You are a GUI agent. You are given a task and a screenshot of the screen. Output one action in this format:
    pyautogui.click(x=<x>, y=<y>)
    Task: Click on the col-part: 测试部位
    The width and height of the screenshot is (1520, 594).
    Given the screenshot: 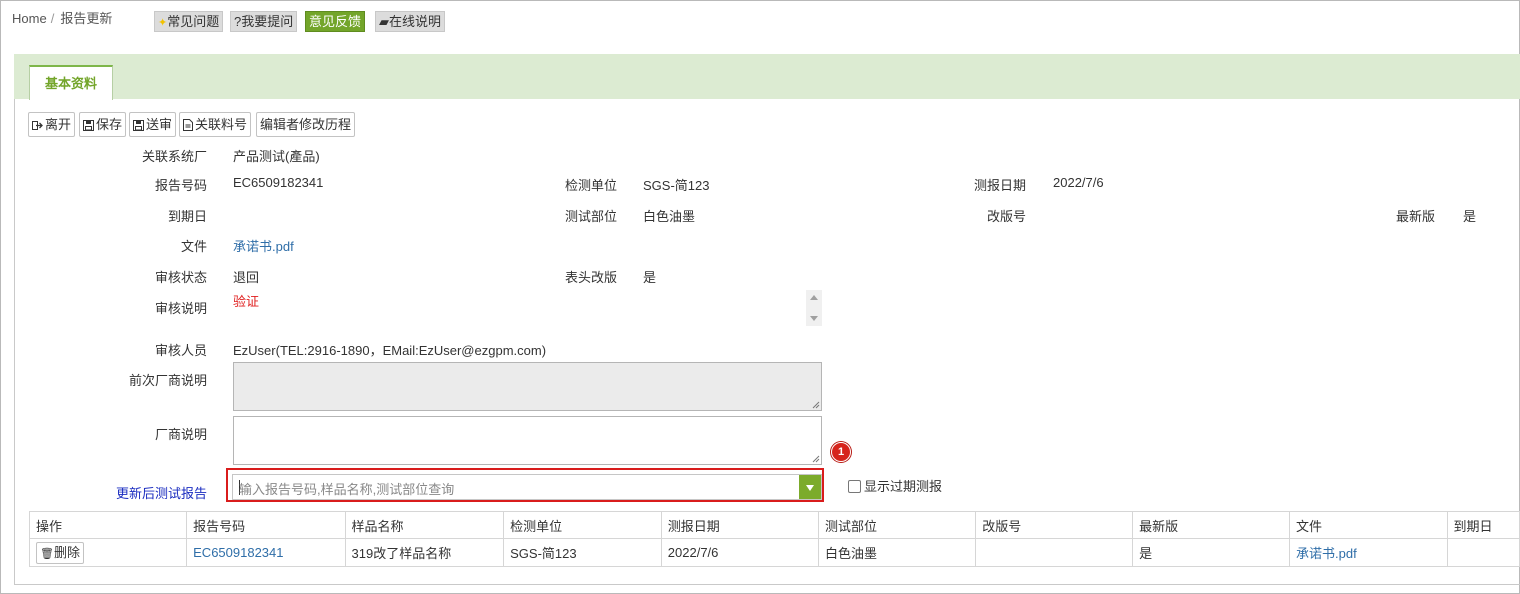 What is the action you would take?
    pyautogui.click(x=897, y=525)
    